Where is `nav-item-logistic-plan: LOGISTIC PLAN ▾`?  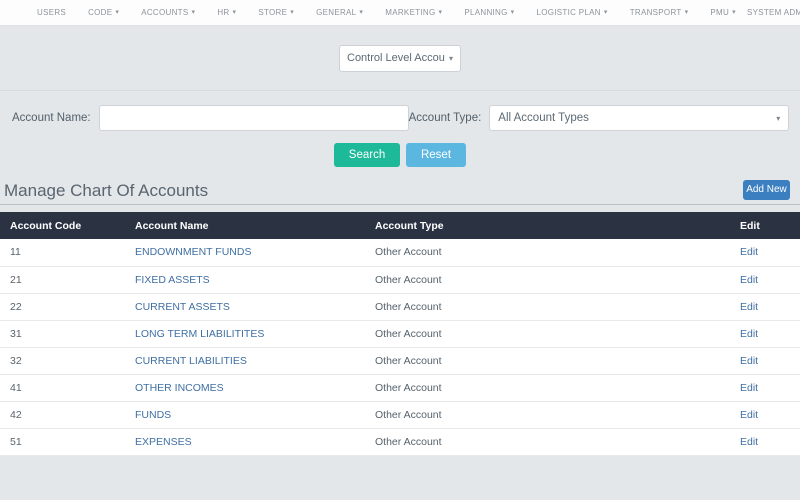
nav-item-logistic-plan: LOGISTIC PLAN ▾ is located at coordinates (571, 13).